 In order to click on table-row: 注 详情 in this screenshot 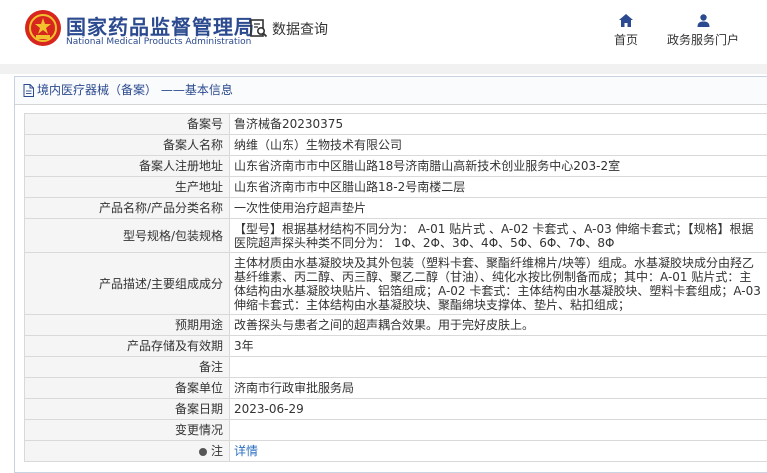, I will do `click(396, 451)`.